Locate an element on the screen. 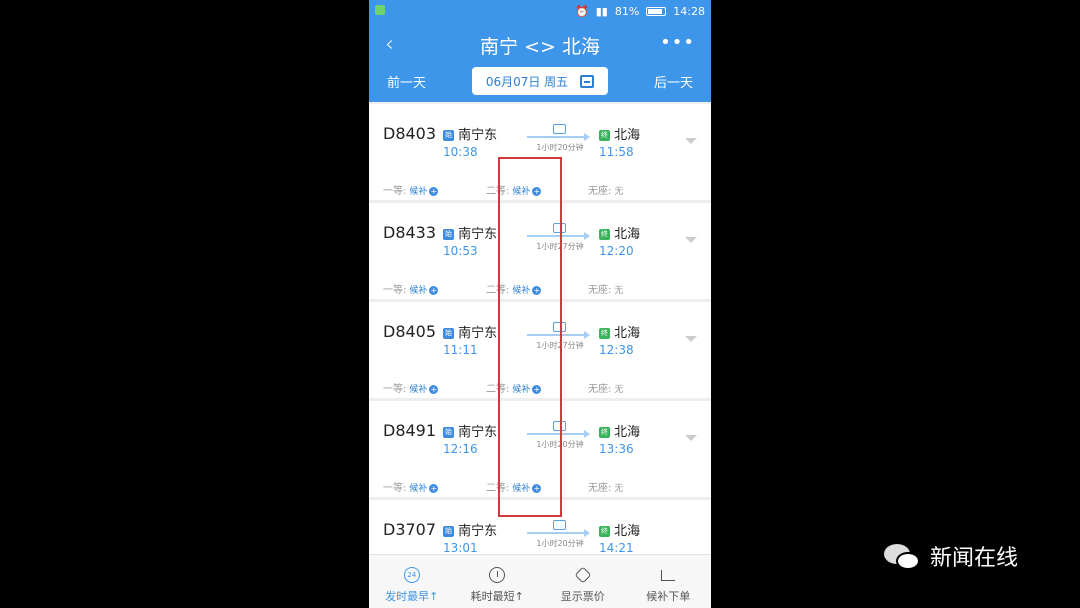 This screenshot has height=608, width=1080. departure-time: 10:38 is located at coordinates (460, 152).